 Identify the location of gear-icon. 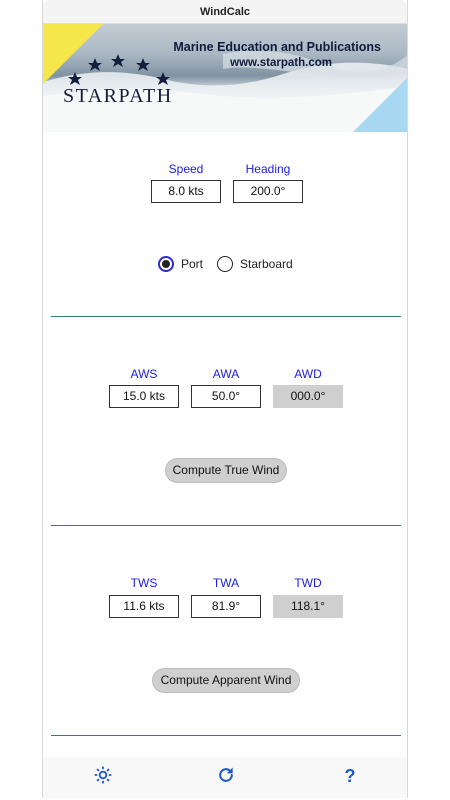
(103, 775).